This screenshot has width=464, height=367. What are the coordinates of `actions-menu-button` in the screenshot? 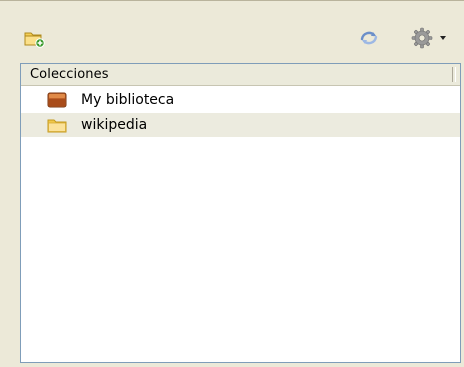 It's located at (429, 38).